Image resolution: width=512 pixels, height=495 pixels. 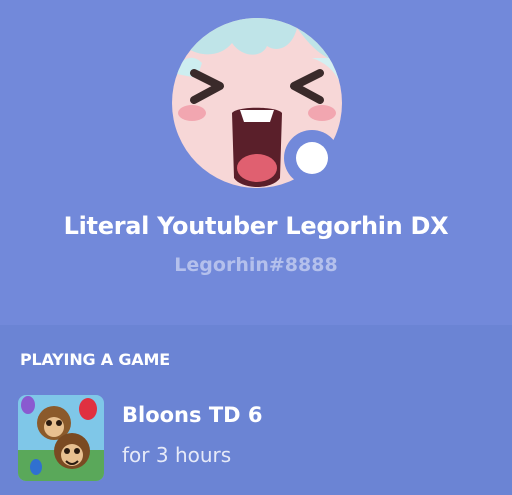 What do you see at coordinates (177, 455) in the screenshot?
I see `game-duration: for 3 hours` at bounding box center [177, 455].